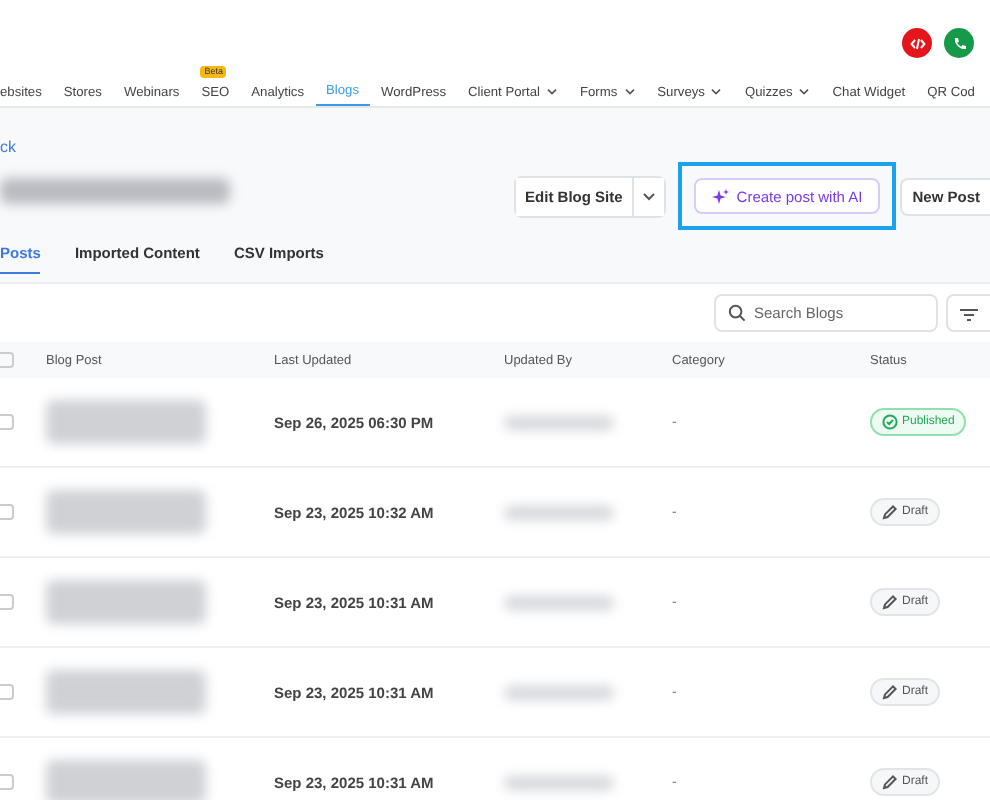 The image size is (990, 800). I want to click on filter-icon, so click(969, 315).